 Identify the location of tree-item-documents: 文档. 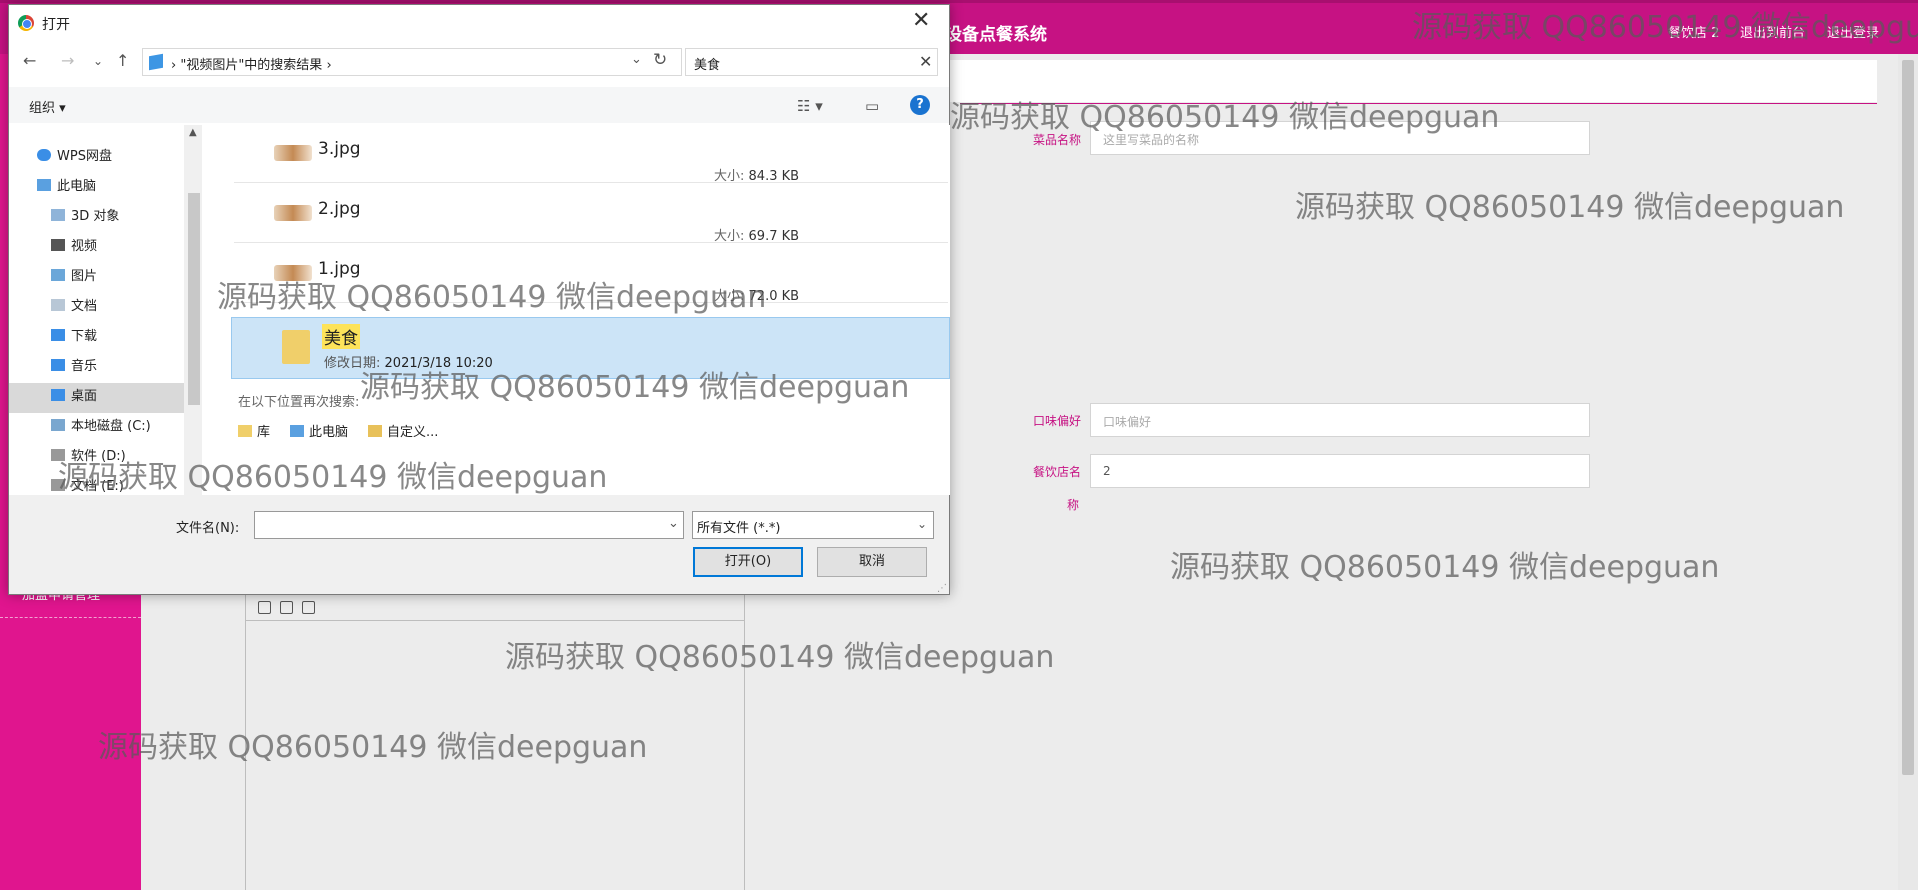
(74, 304).